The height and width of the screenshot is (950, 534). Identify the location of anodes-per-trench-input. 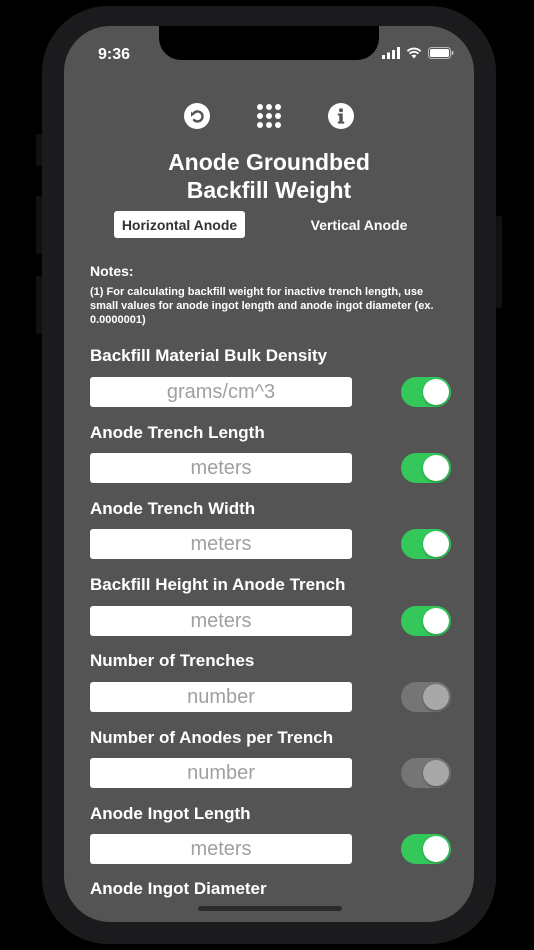
(221, 773).